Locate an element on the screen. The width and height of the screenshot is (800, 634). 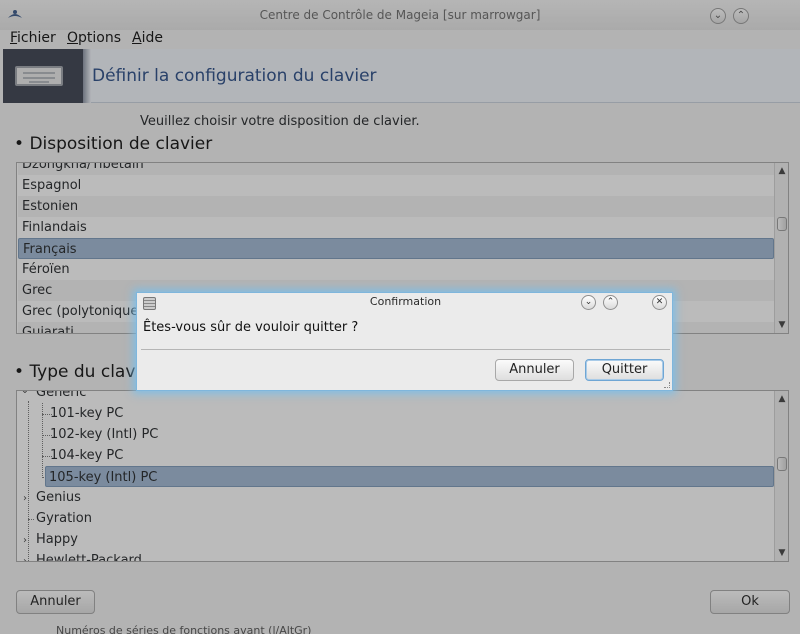
resize-grip-icon is located at coordinates (667, 385).